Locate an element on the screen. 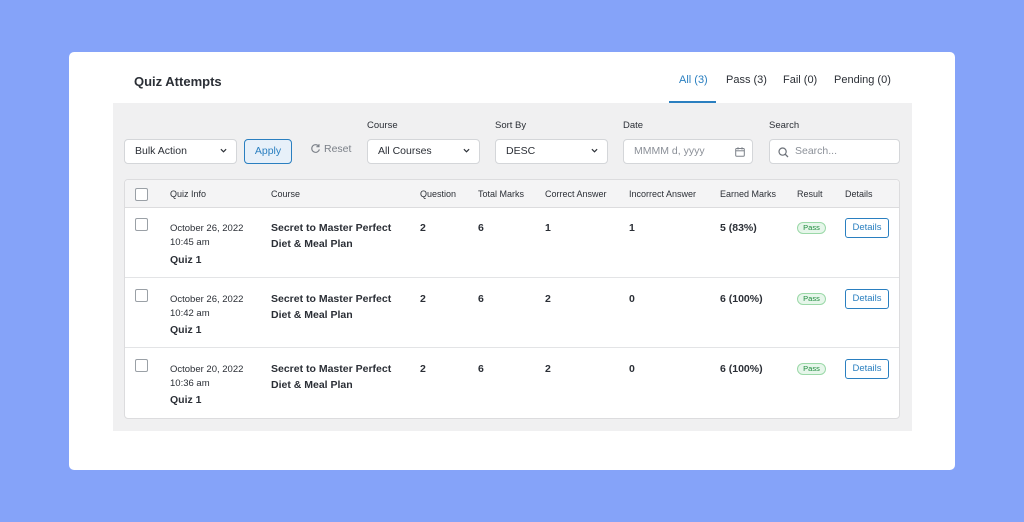  column-header: Question is located at coordinates (438, 194).